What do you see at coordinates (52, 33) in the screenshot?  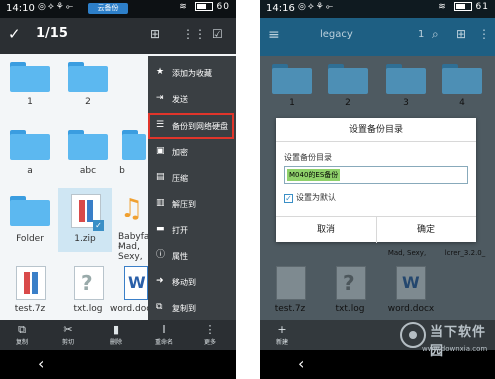 I see `selection-count: 1/15` at bounding box center [52, 33].